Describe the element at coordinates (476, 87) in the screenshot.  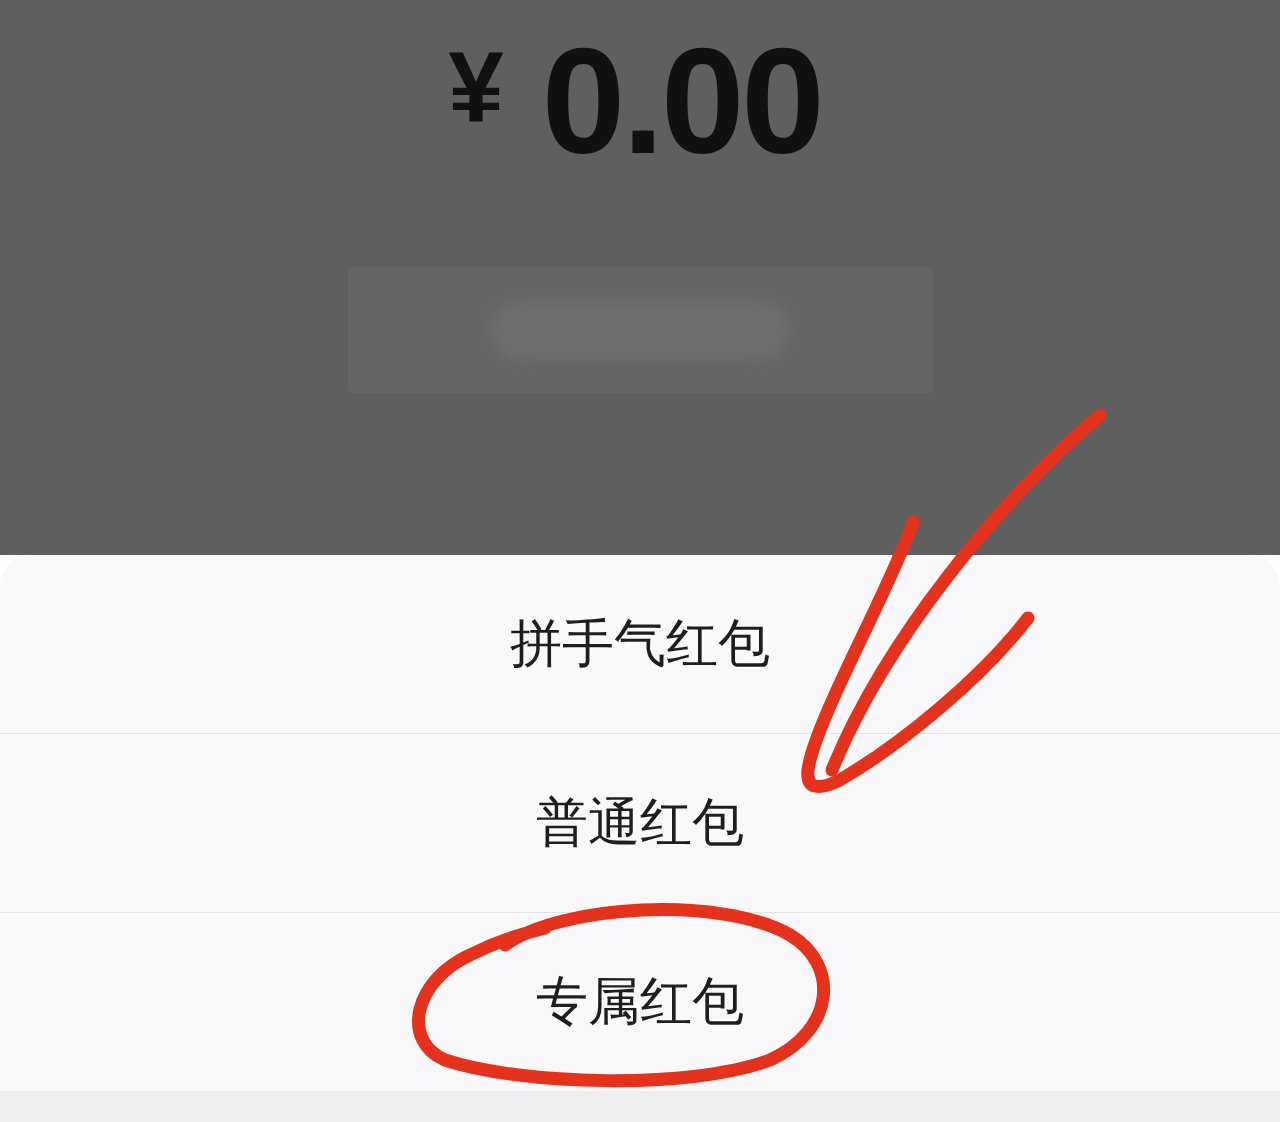
I see `currency-symbol: ¥` at that location.